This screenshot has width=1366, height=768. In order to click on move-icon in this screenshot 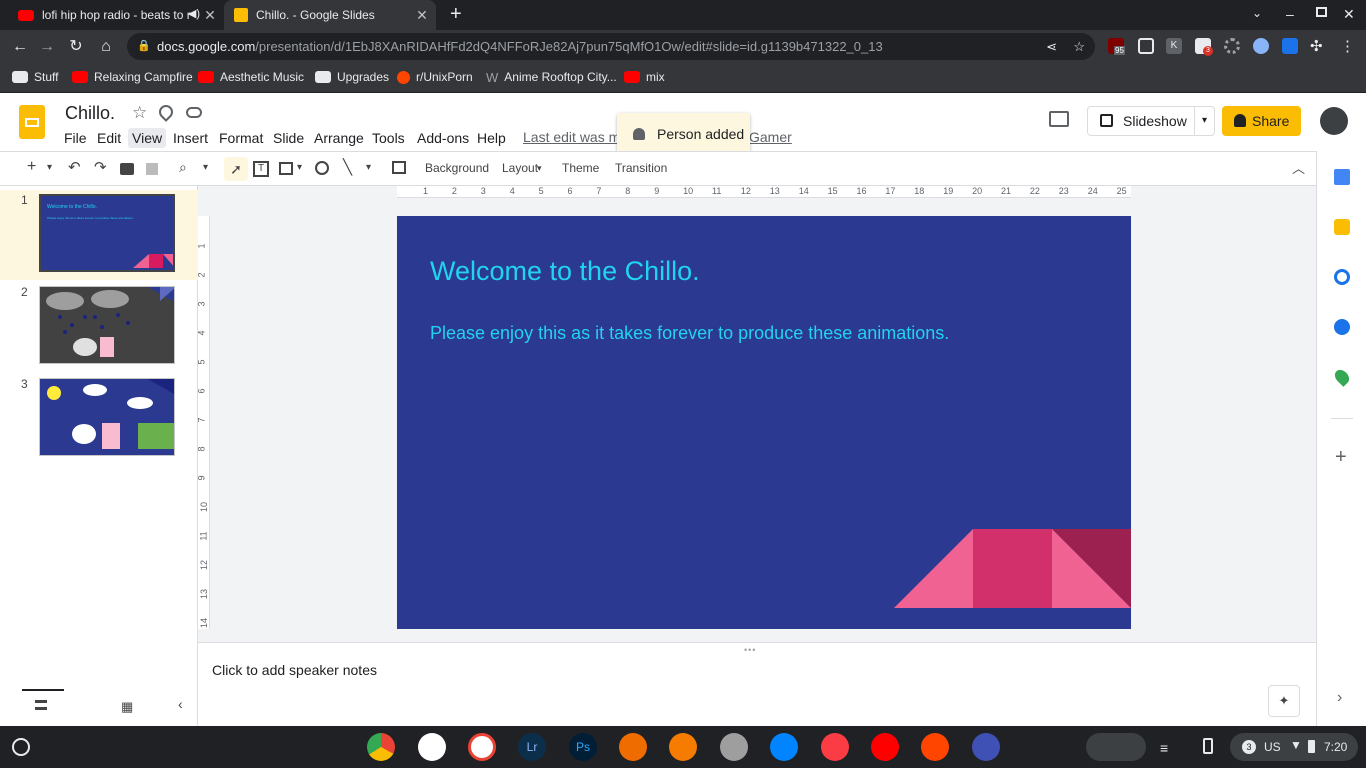, I will do `click(166, 112)`.